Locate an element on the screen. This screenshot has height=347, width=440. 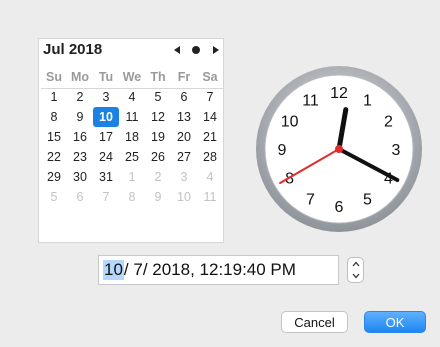
stepper-up is located at coordinates (355, 264).